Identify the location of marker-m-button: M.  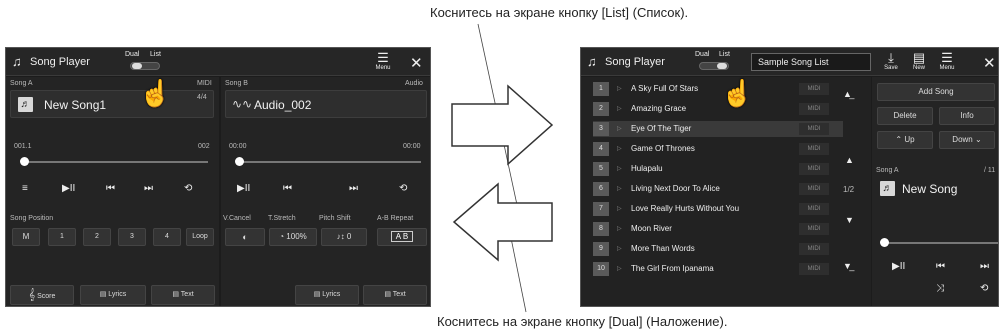
(26, 237).